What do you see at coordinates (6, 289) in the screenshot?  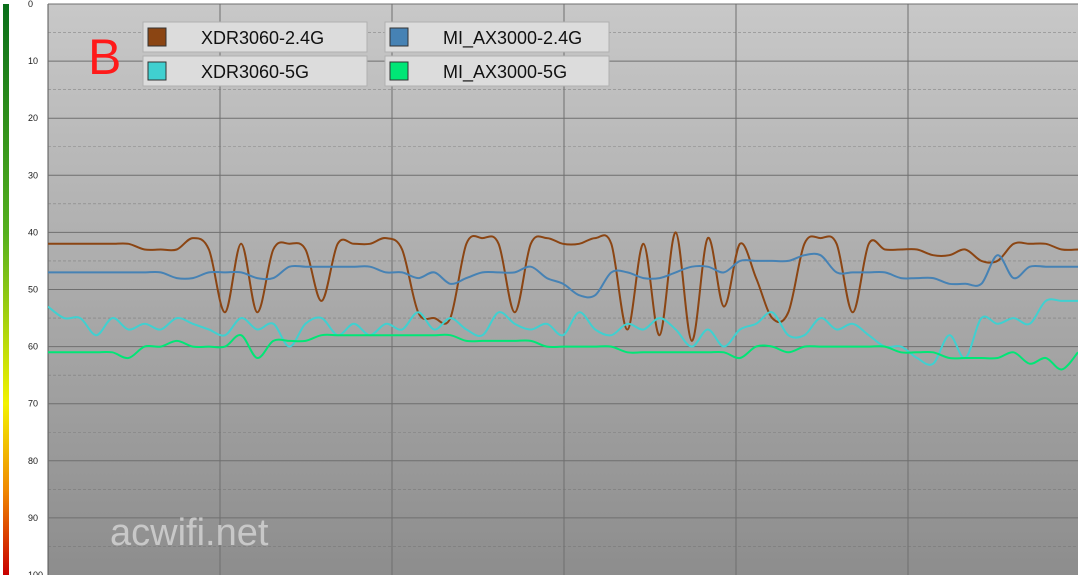 I see `signal-scale-bar` at bounding box center [6, 289].